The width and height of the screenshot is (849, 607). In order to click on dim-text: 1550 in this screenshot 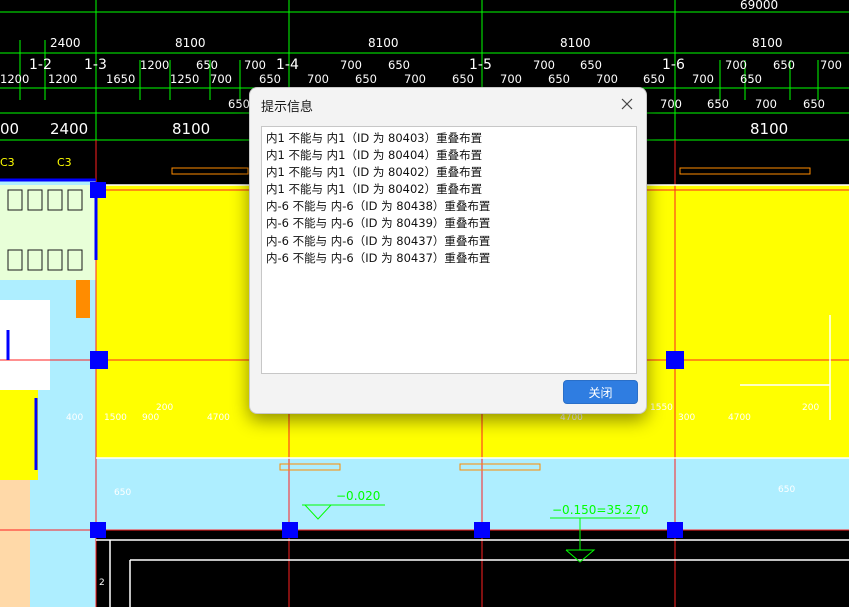, I will do `click(661, 408)`.